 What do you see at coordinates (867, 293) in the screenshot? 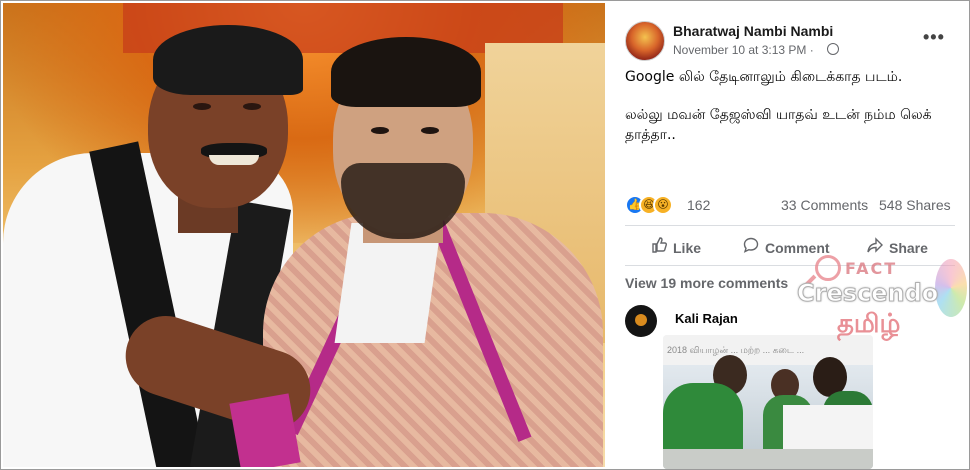
I see `watermark-brand: Crescendo` at bounding box center [867, 293].